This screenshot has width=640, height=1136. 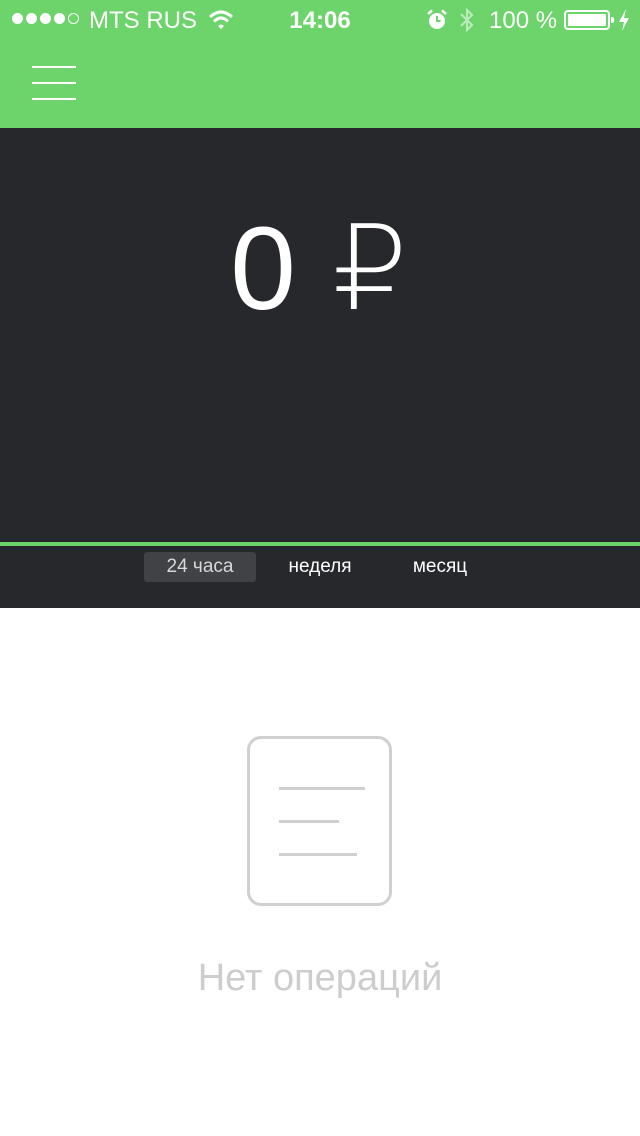 I want to click on bluetooth-icon, so click(x=467, y=23).